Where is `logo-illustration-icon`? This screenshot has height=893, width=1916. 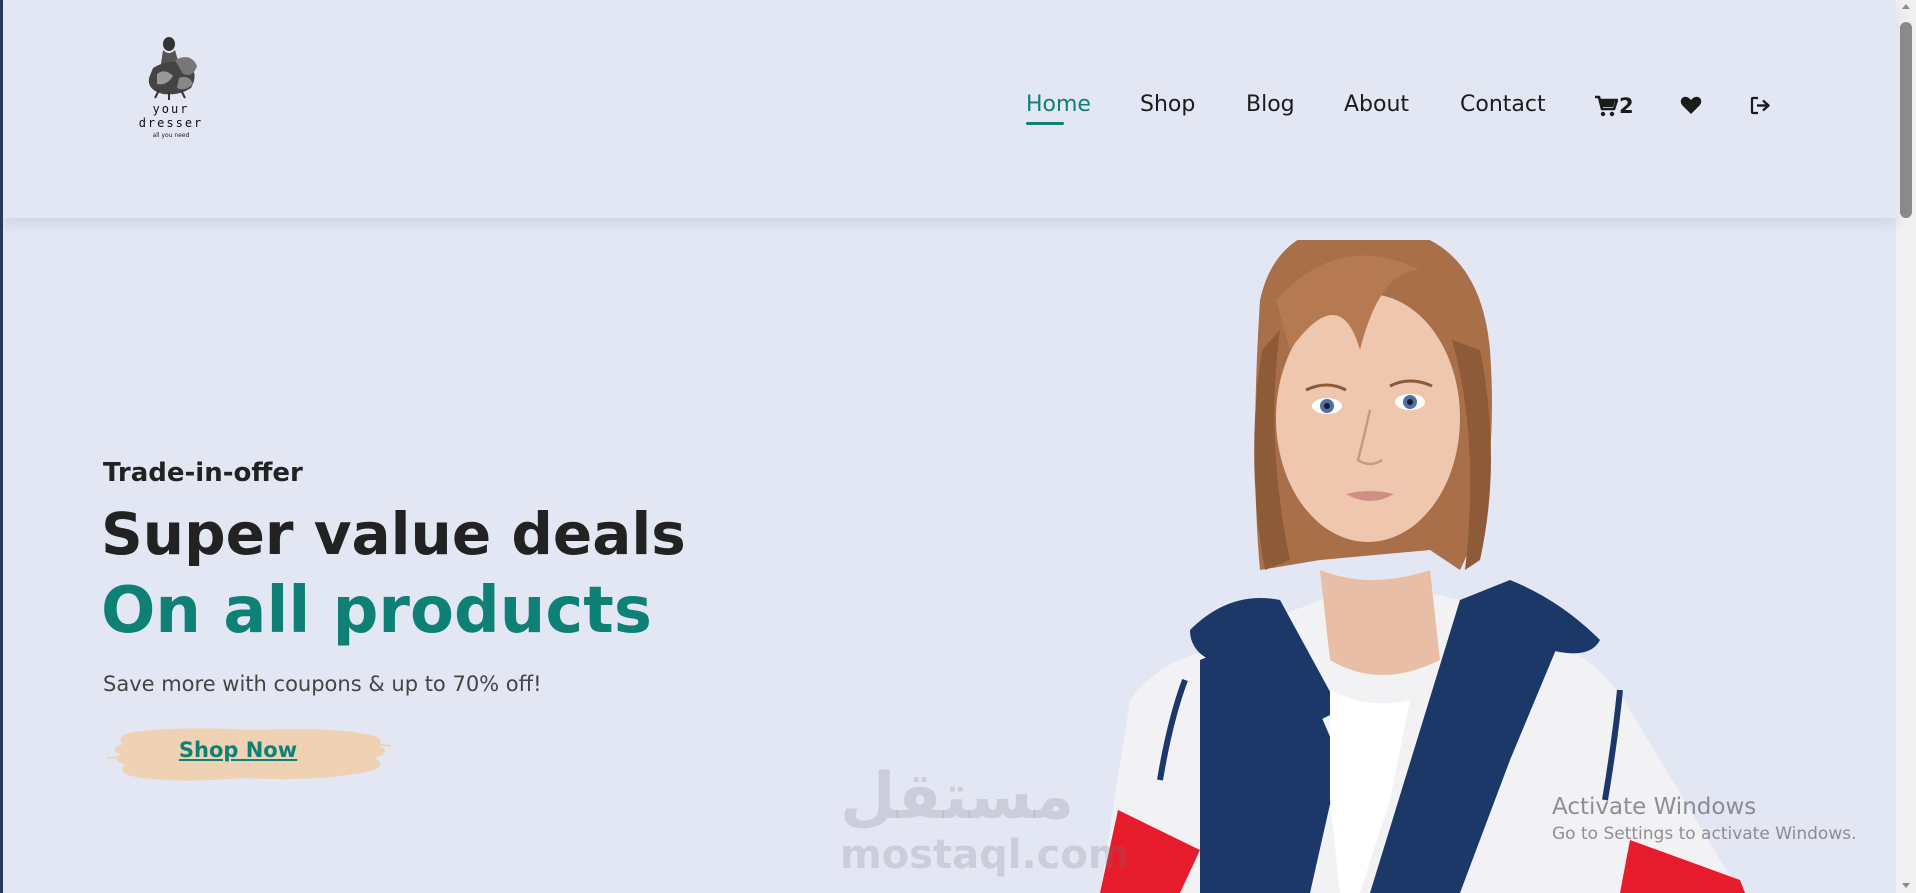
logo-illustration-icon is located at coordinates (172, 68).